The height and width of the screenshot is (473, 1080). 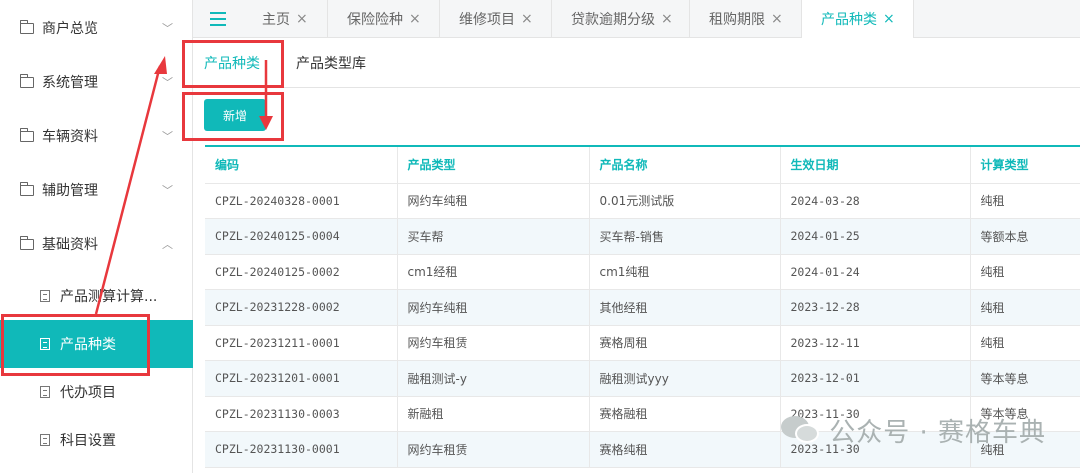 I want to click on sidebar-menu-label: 基础资料, so click(x=70, y=245).